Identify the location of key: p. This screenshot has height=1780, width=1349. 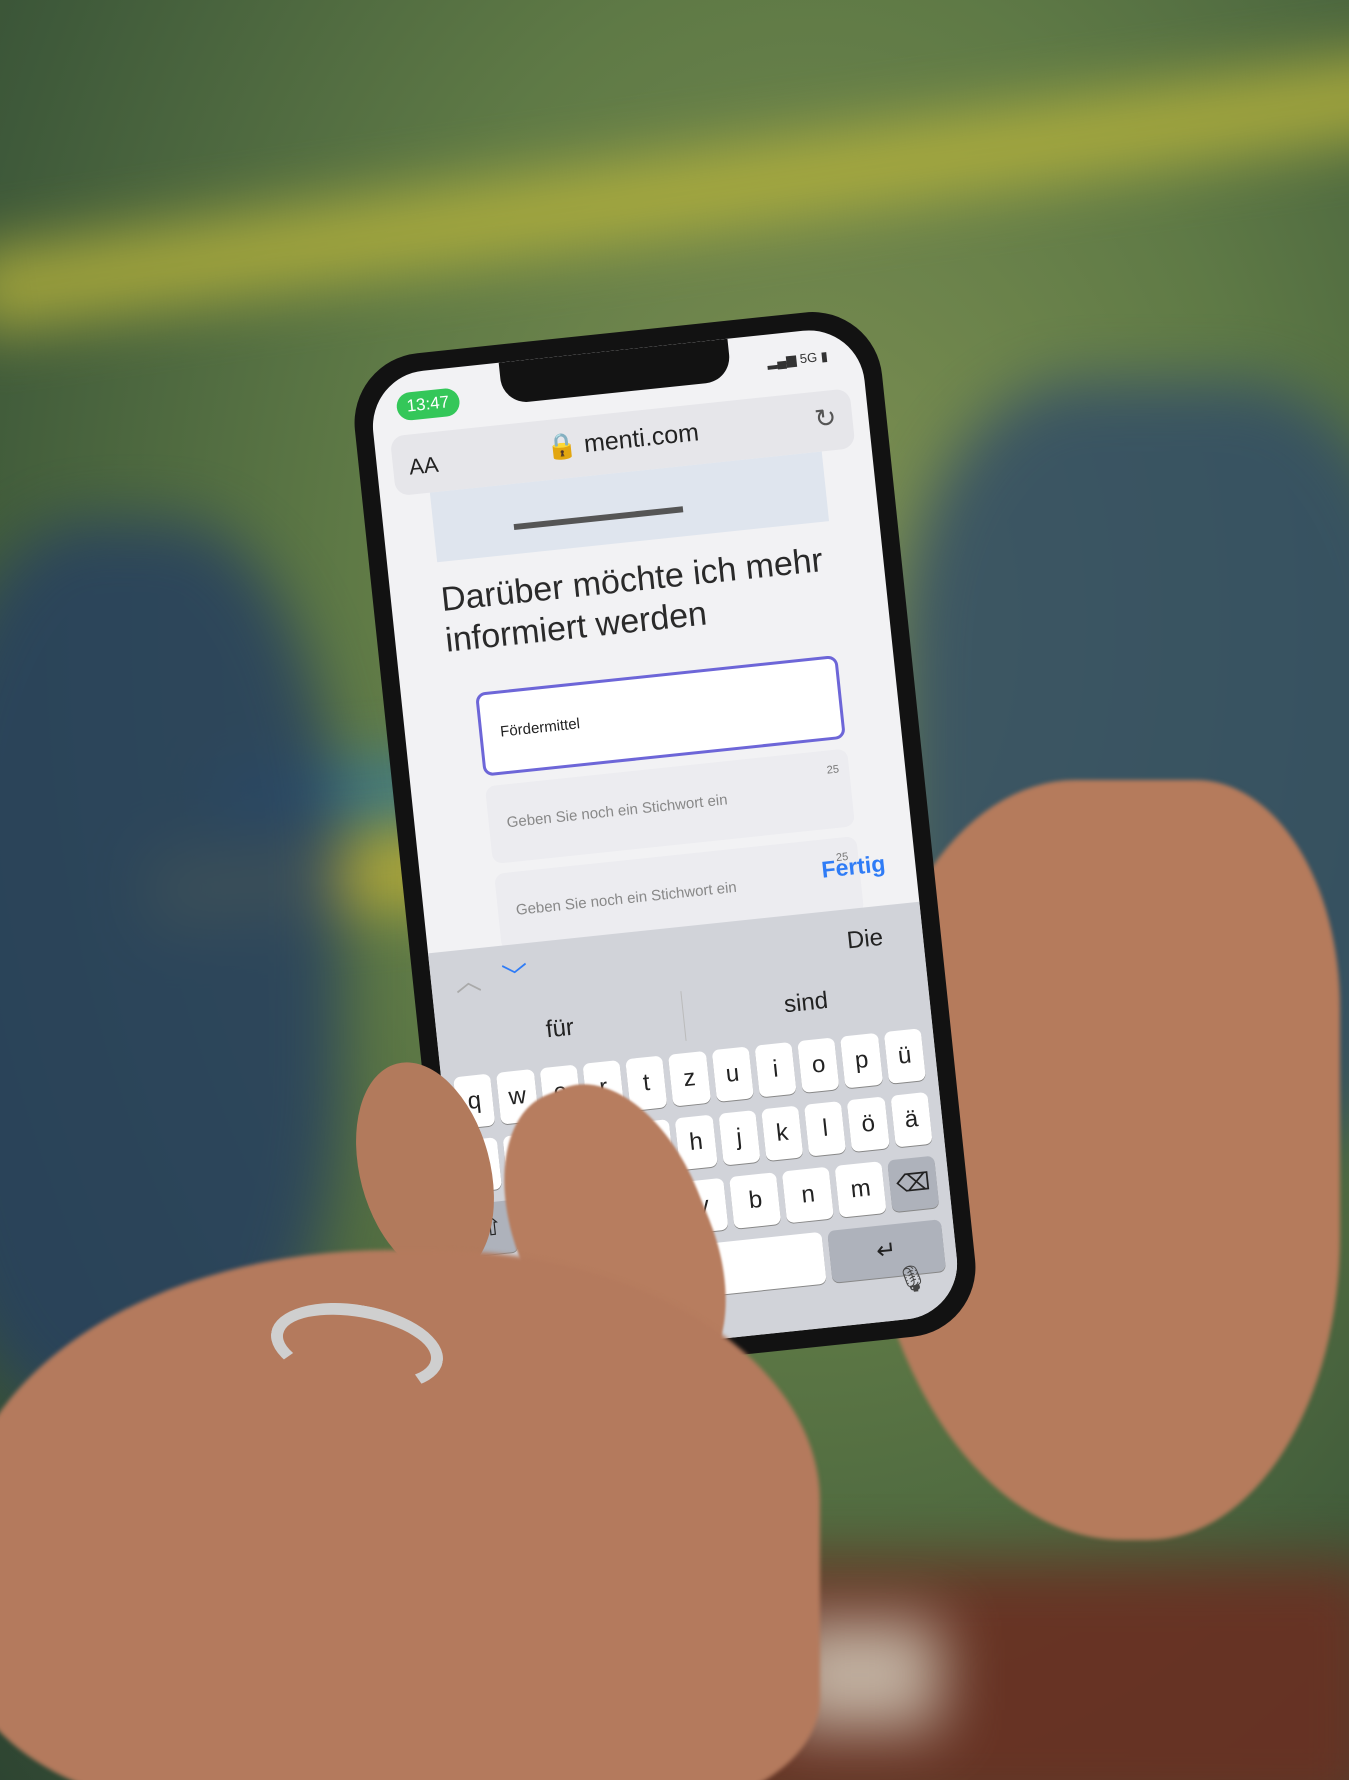
(861, 1060).